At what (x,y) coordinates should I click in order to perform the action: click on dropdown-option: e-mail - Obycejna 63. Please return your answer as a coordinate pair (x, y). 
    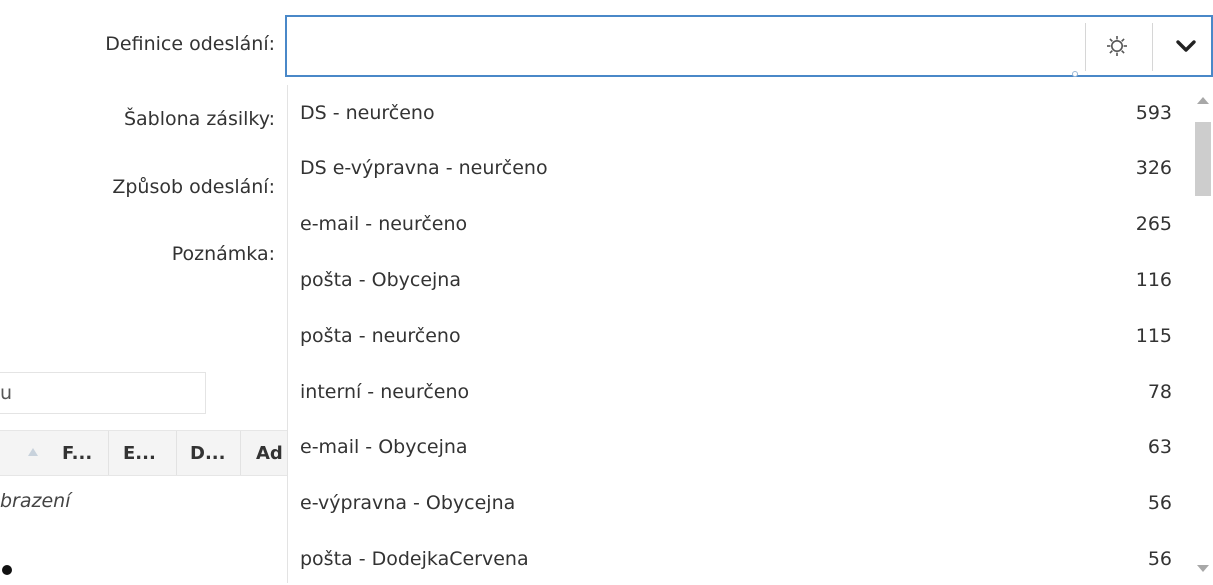
    Looking at the image, I should click on (738, 446).